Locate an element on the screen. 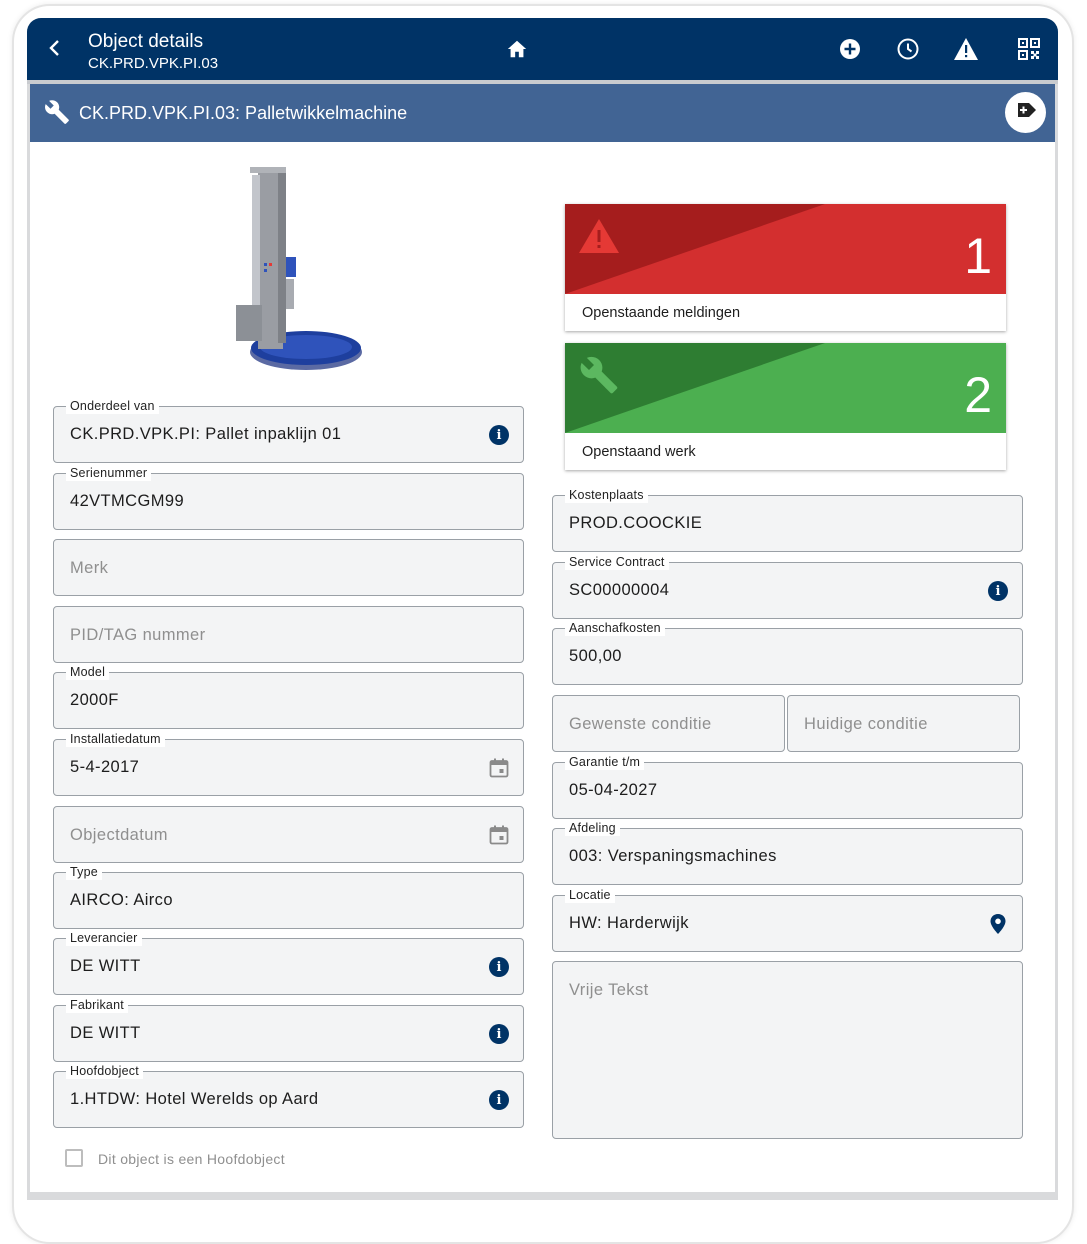 This screenshot has height=1244, width=1087. leverancier-value: DE WITT is located at coordinates (105, 966).